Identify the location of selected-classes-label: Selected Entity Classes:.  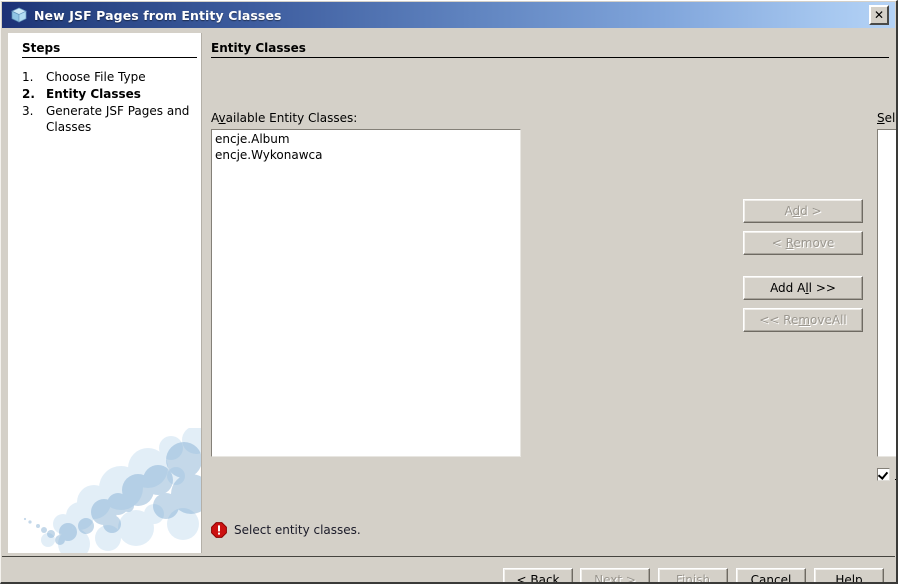
(886, 118).